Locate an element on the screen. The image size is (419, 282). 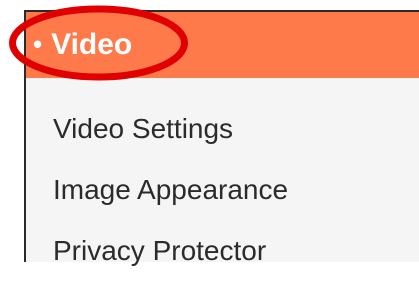
menu-item-label: Image Appearance is located at coordinates (171, 189).